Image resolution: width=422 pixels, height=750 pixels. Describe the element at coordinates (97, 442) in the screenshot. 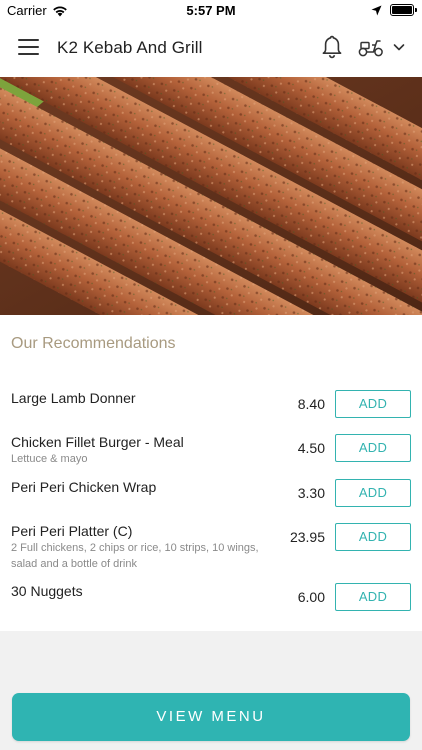

I see `item-name: Chicken Fillet Burger - Meal` at that location.